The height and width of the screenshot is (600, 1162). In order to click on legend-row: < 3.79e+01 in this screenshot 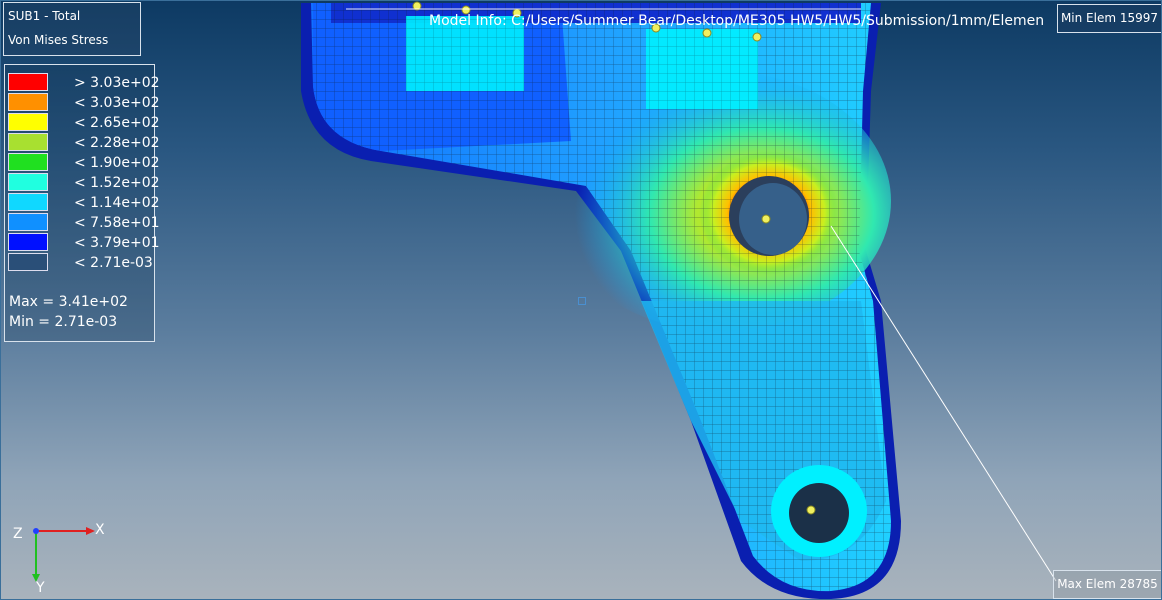, I will do `click(84, 243)`.